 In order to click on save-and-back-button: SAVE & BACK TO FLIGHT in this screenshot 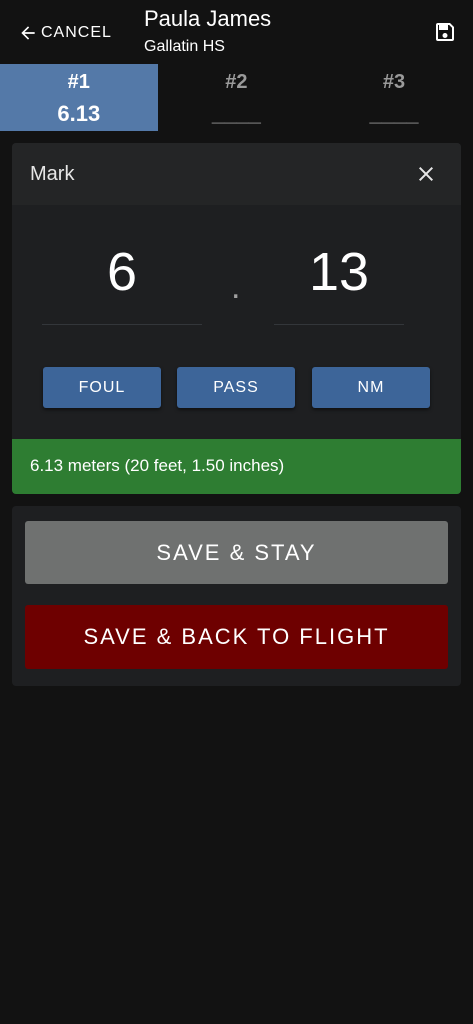, I will do `click(236, 637)`.